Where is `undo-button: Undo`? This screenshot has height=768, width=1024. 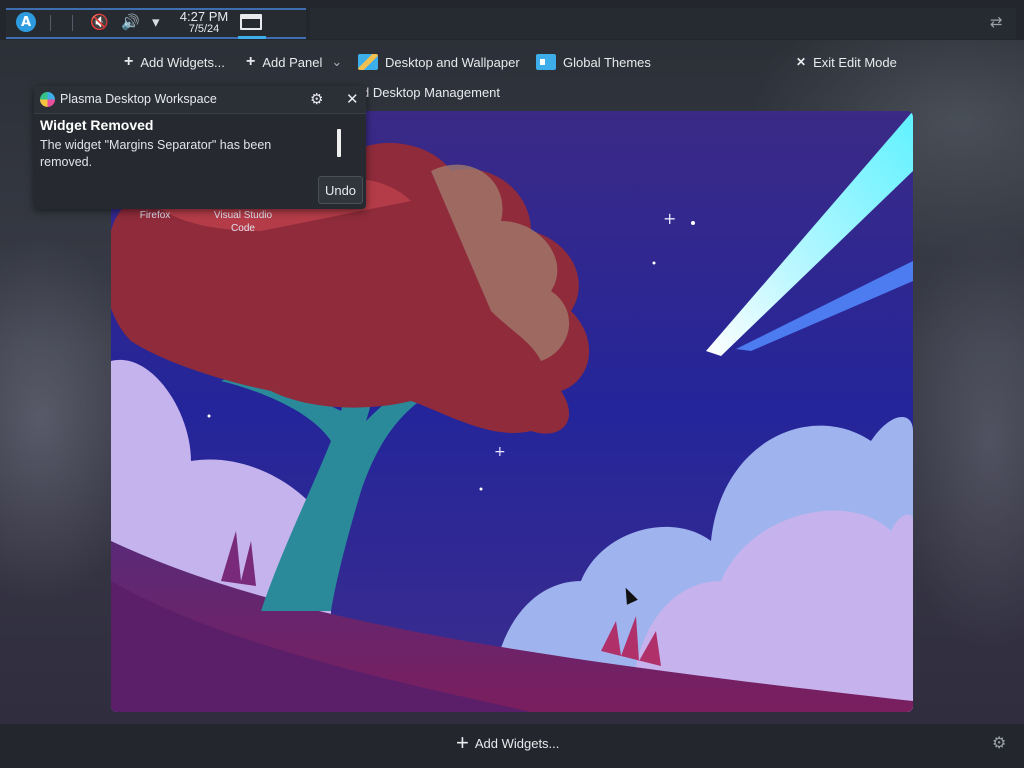 undo-button: Undo is located at coordinates (340, 190).